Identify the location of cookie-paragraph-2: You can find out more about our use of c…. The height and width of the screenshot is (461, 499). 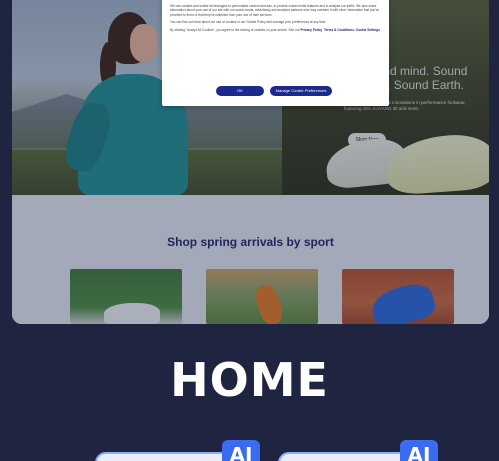
(248, 22).